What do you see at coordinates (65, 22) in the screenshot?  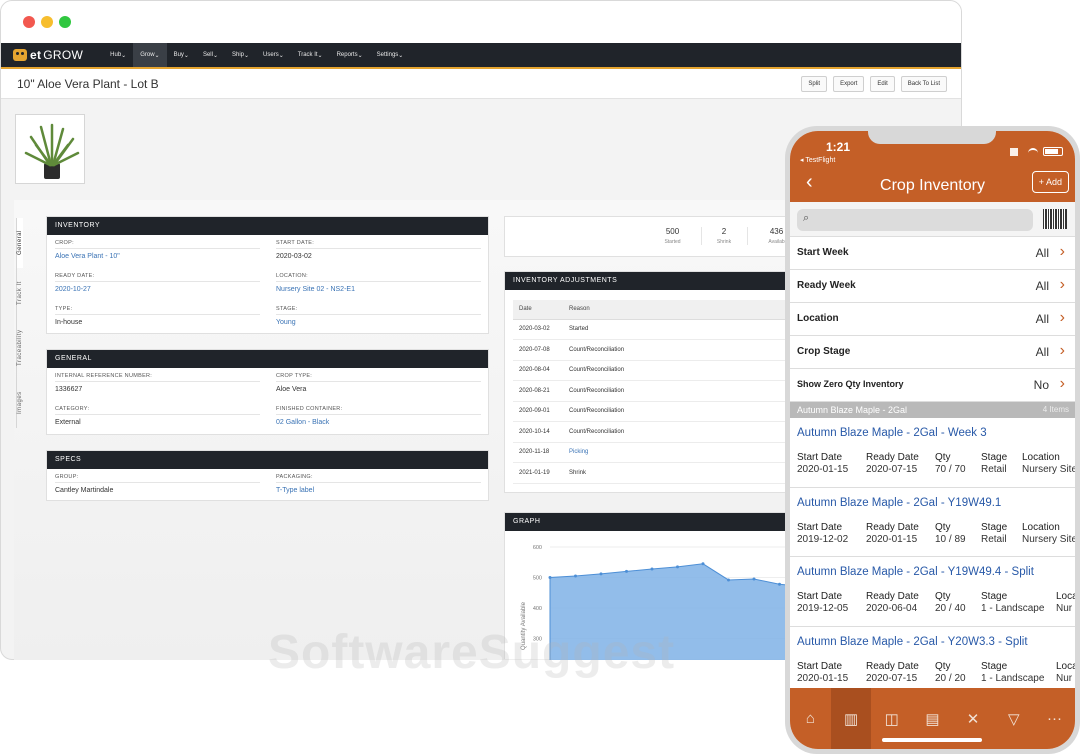 I see `maximize-window-icon` at bounding box center [65, 22].